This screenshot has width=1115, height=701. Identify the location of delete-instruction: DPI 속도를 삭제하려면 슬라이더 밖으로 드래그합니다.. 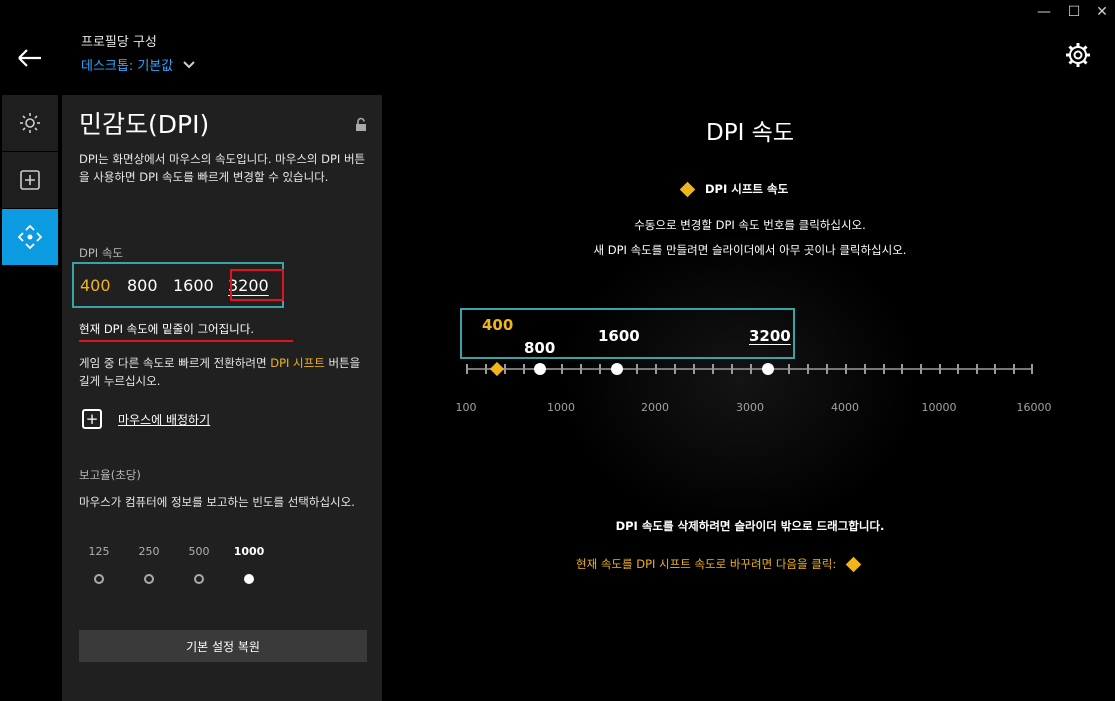
(750, 526).